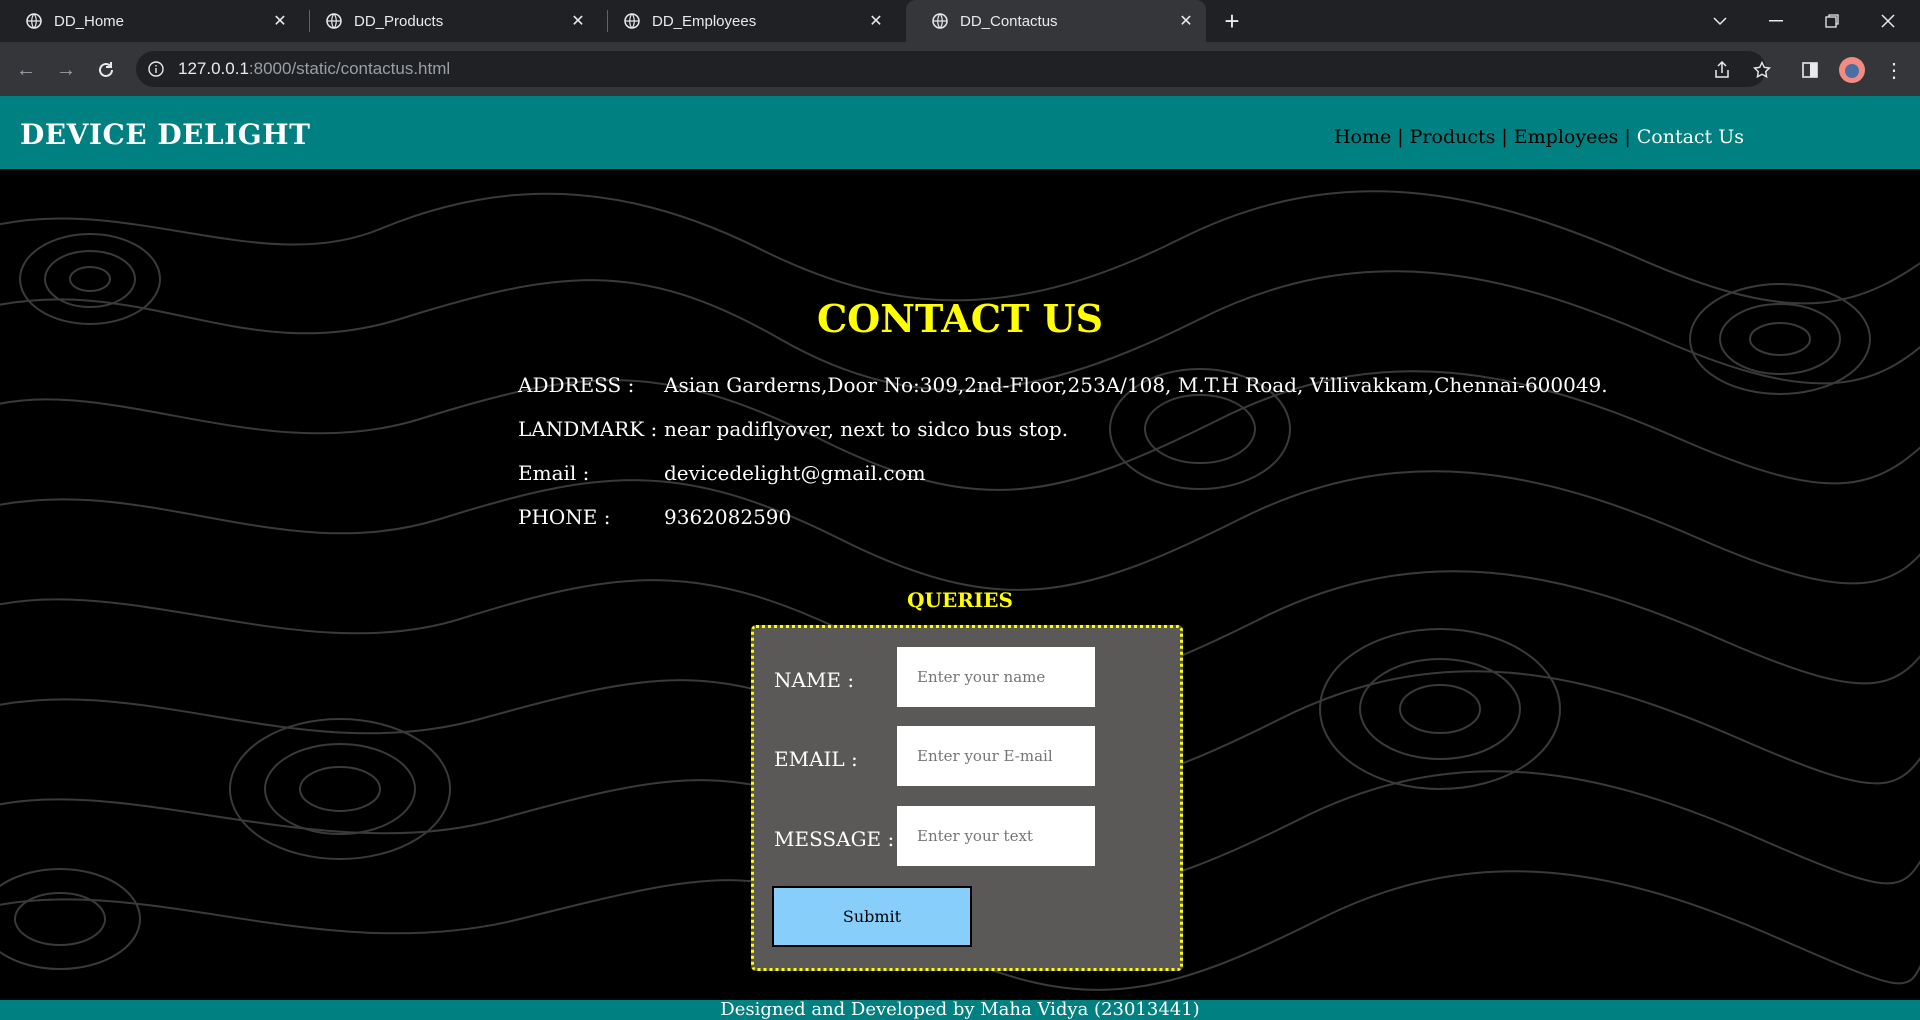 The width and height of the screenshot is (1920, 1020). Describe the element at coordinates (576, 385) in the screenshot. I see `address-label: ADDRESS :` at that location.